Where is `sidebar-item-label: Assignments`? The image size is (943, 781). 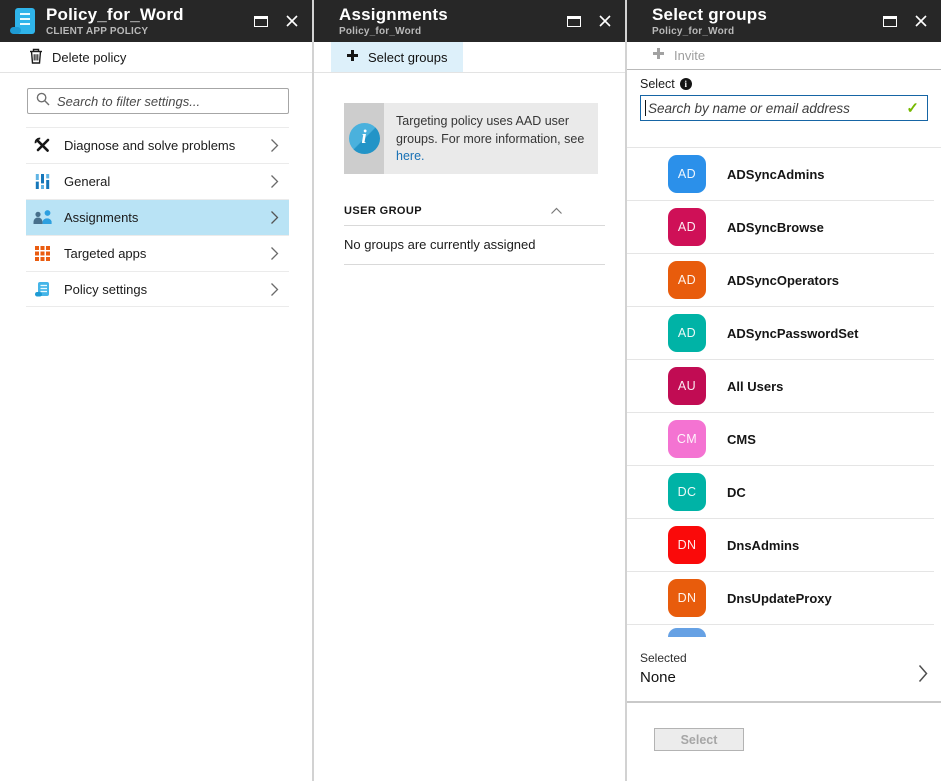 sidebar-item-label: Assignments is located at coordinates (101, 217).